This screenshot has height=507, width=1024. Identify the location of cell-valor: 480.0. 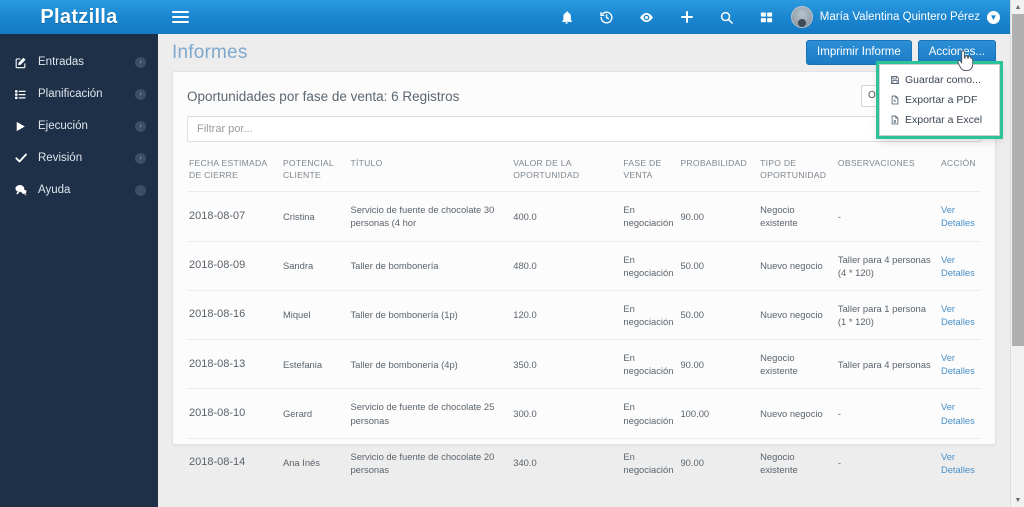
(566, 266).